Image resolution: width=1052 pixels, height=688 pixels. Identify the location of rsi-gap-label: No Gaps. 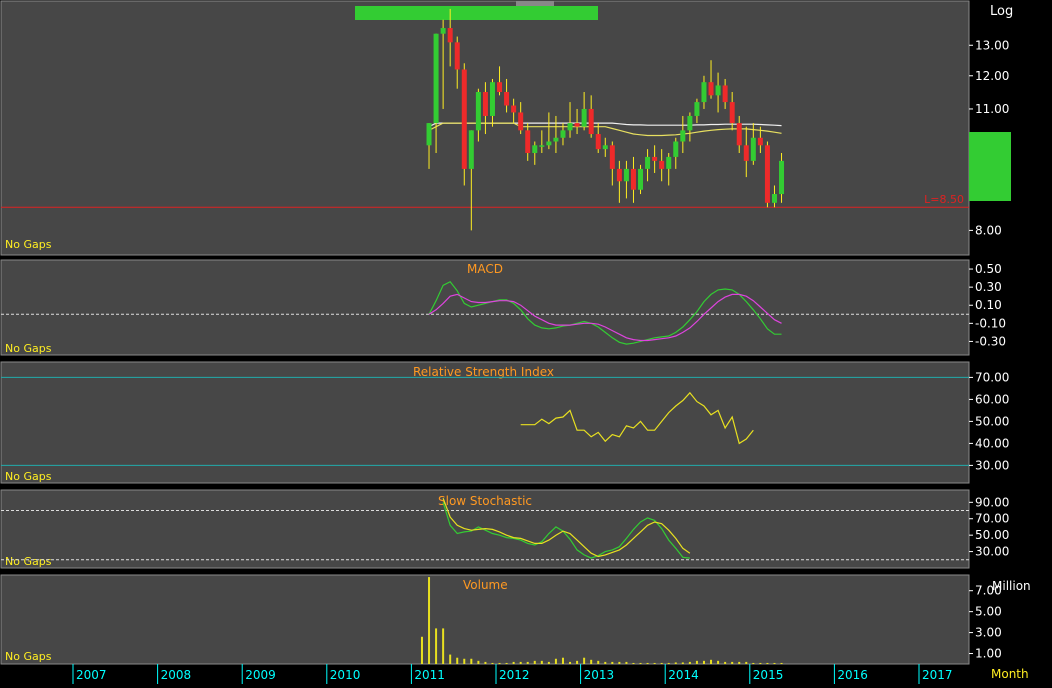
(28, 476).